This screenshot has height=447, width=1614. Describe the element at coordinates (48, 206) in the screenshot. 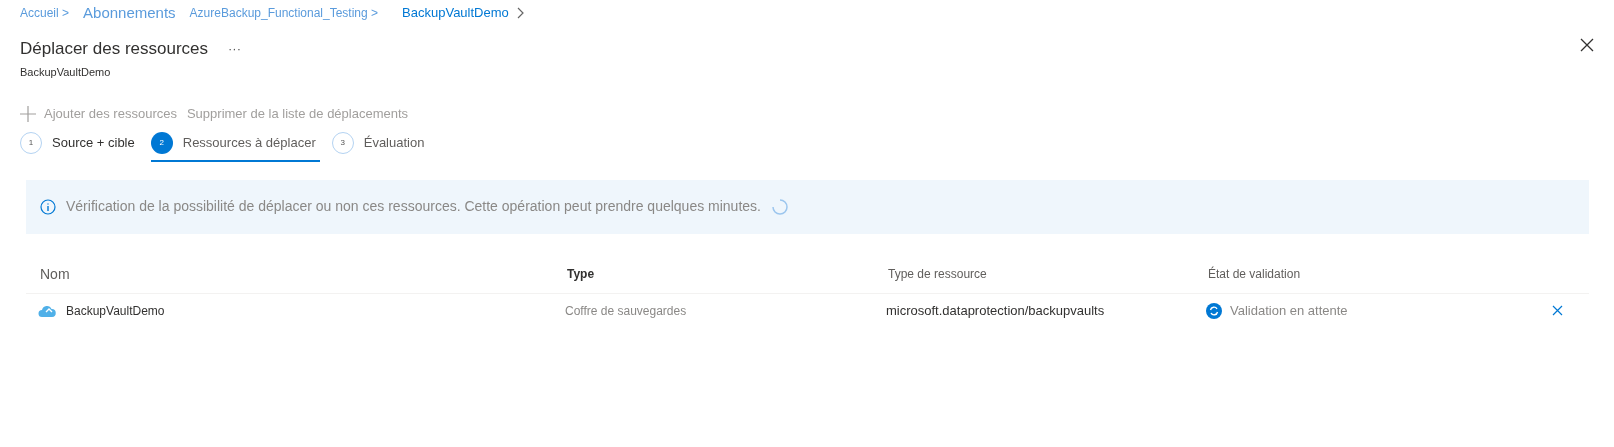

I see `info-icon` at that location.